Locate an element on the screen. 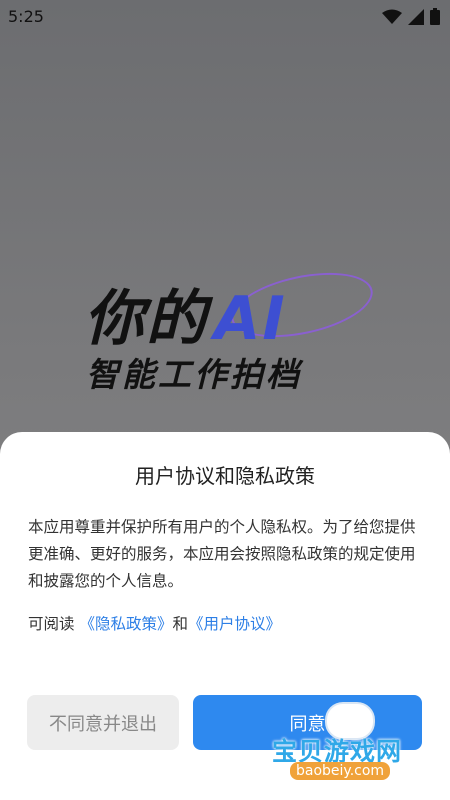 The height and width of the screenshot is (800, 450). logo-headline-text: 你的 is located at coordinates (146, 319).